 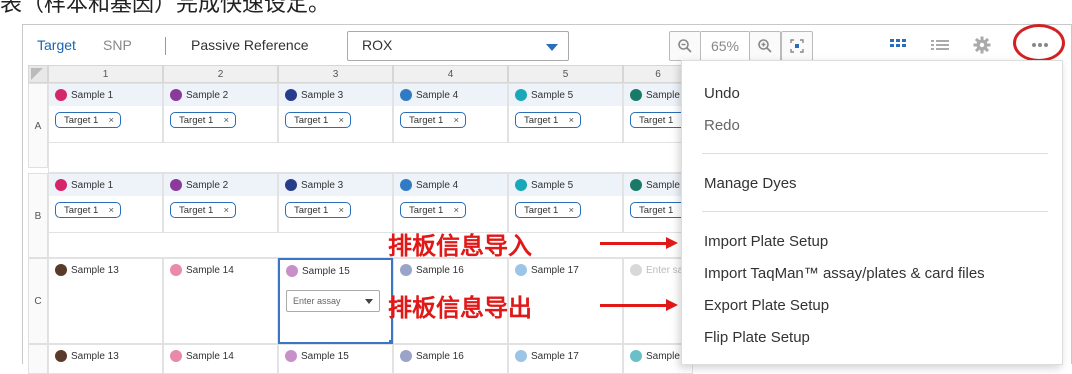 I want to click on well-b3: Sample 3 Target 1 ×, so click(x=335, y=203).